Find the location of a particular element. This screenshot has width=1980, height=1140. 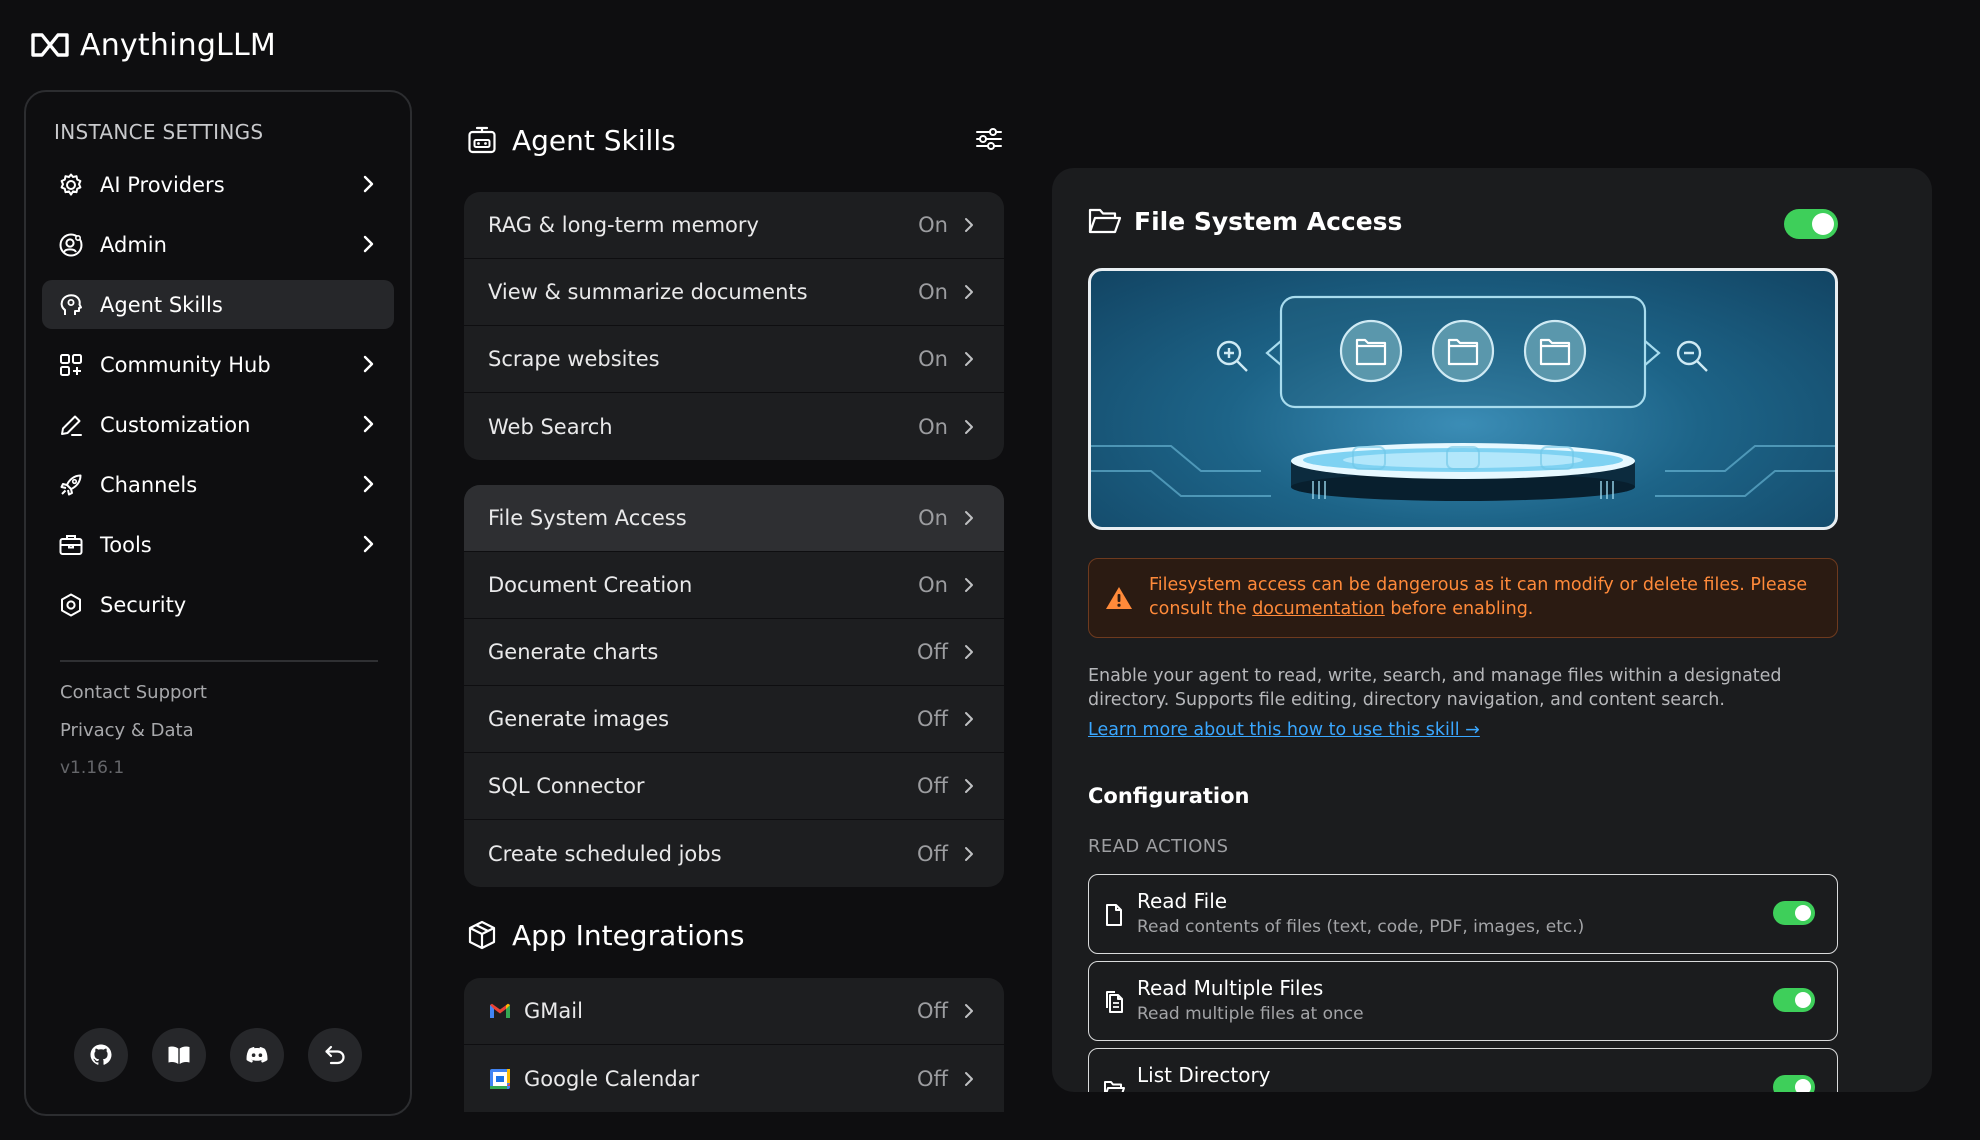

sidebar-item-admin: Admin is located at coordinates (218, 244).